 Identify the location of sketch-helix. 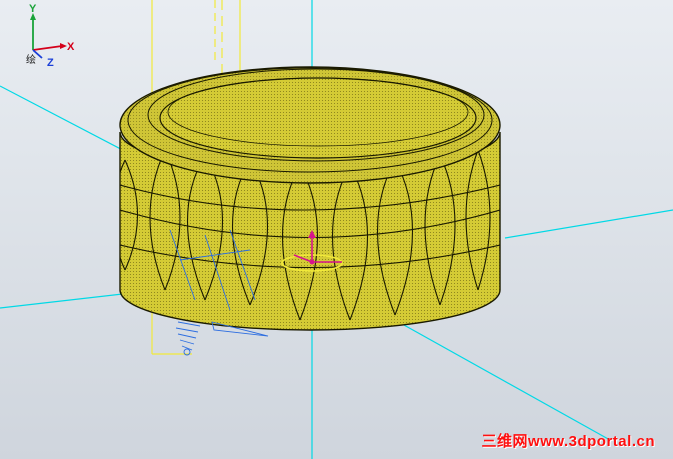
(188, 336).